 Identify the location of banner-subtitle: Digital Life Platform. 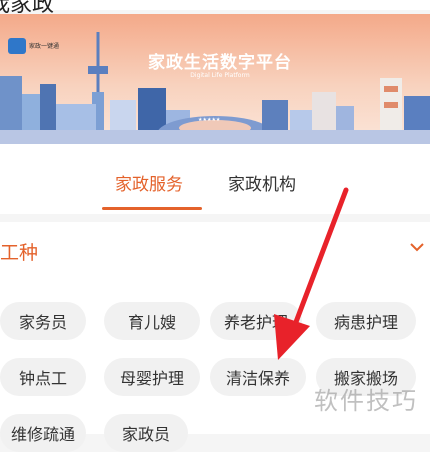
(220, 75).